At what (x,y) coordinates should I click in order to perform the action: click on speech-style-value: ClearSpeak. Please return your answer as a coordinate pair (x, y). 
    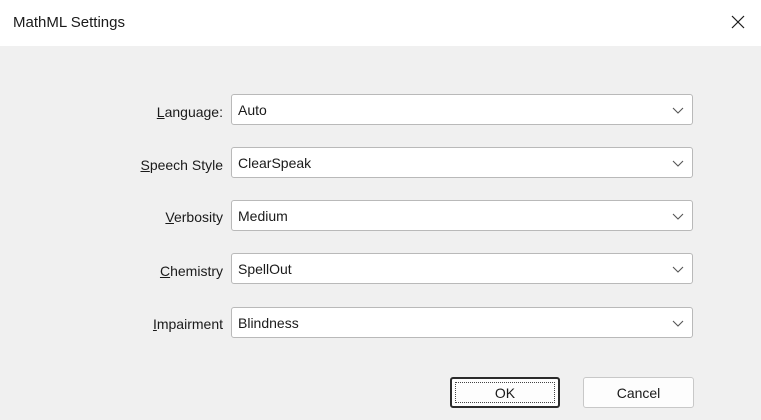
    Looking at the image, I should click on (275, 163).